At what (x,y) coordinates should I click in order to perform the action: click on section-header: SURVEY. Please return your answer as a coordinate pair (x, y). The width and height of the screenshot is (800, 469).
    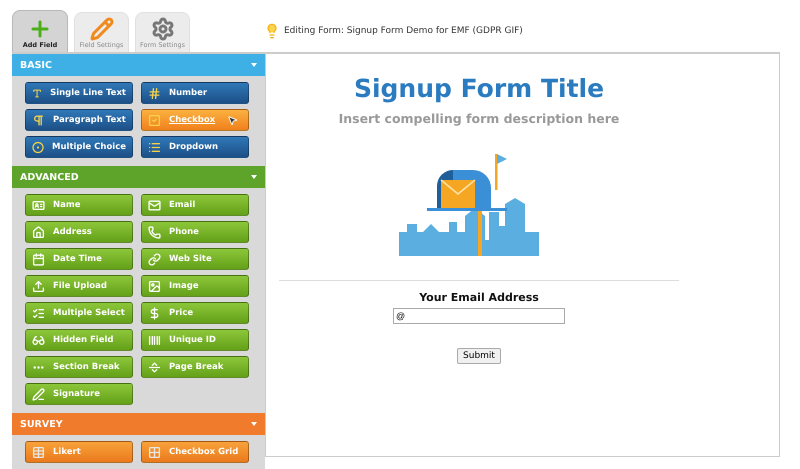
    Looking at the image, I should click on (138, 424).